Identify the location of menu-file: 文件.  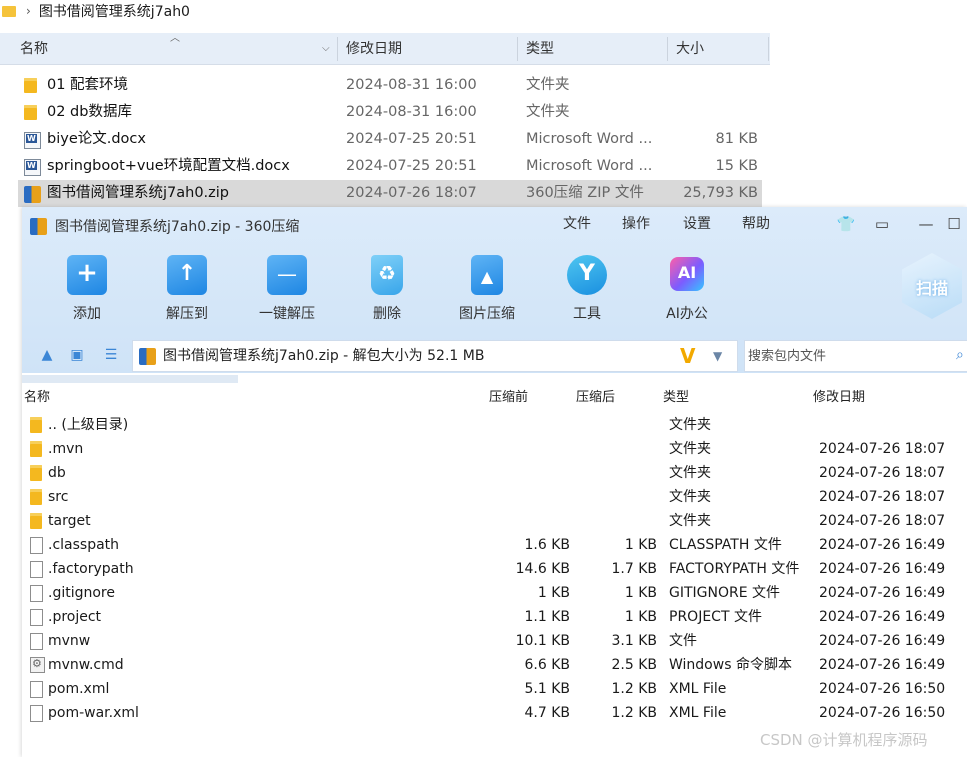
(577, 224).